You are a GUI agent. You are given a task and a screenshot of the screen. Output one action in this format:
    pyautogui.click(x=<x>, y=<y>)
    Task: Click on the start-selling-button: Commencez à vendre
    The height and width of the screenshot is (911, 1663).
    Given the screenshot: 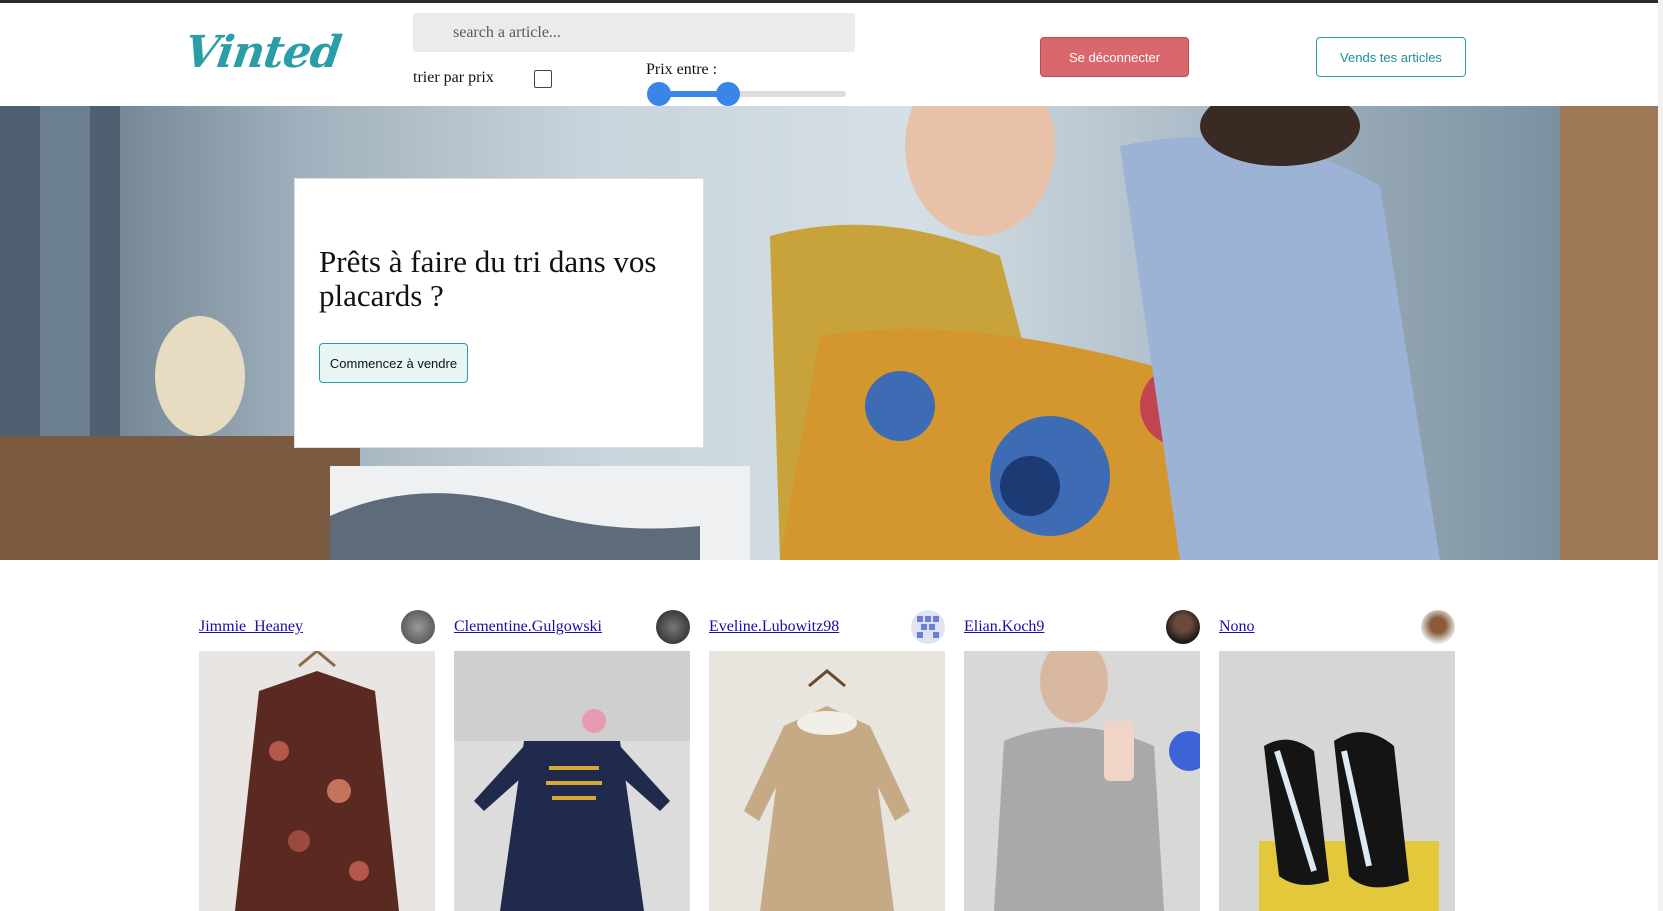 What is the action you would take?
    pyautogui.click(x=393, y=363)
    